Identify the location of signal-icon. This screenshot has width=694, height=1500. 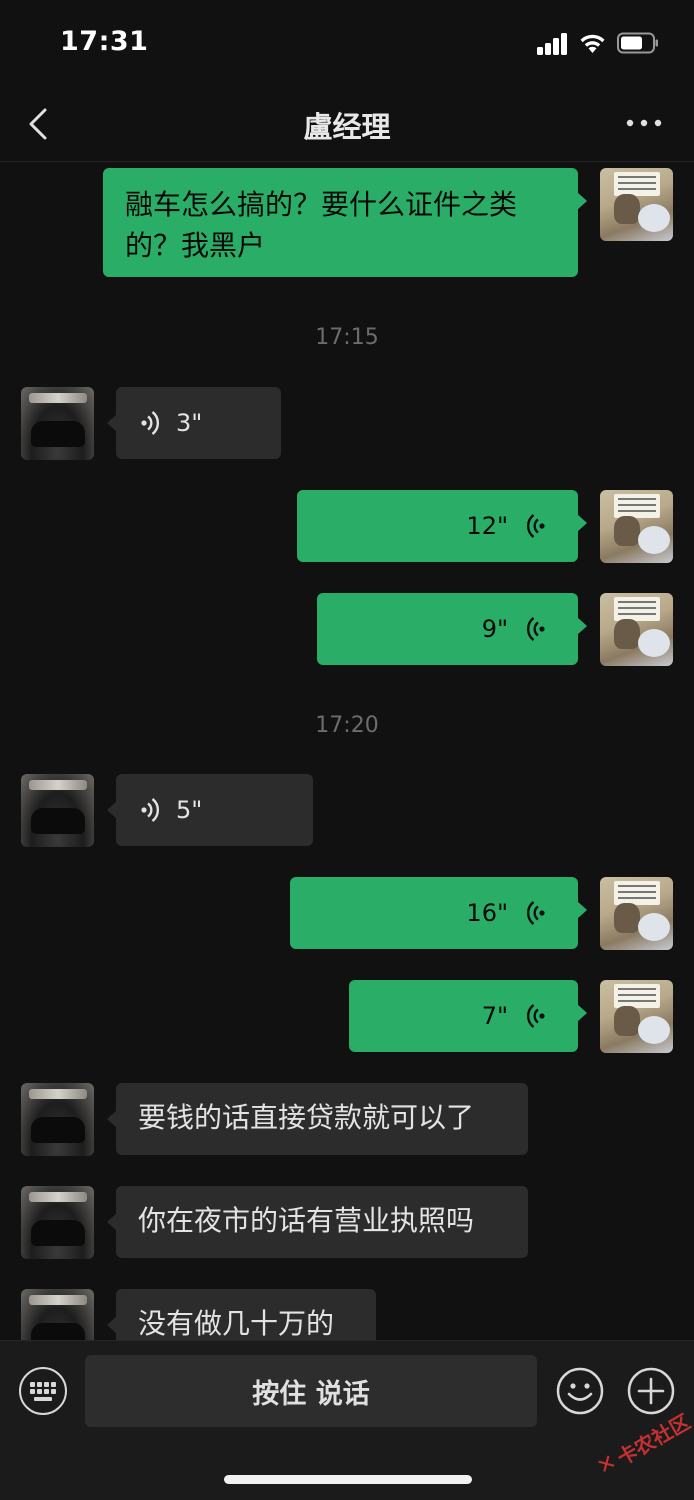
(553, 44).